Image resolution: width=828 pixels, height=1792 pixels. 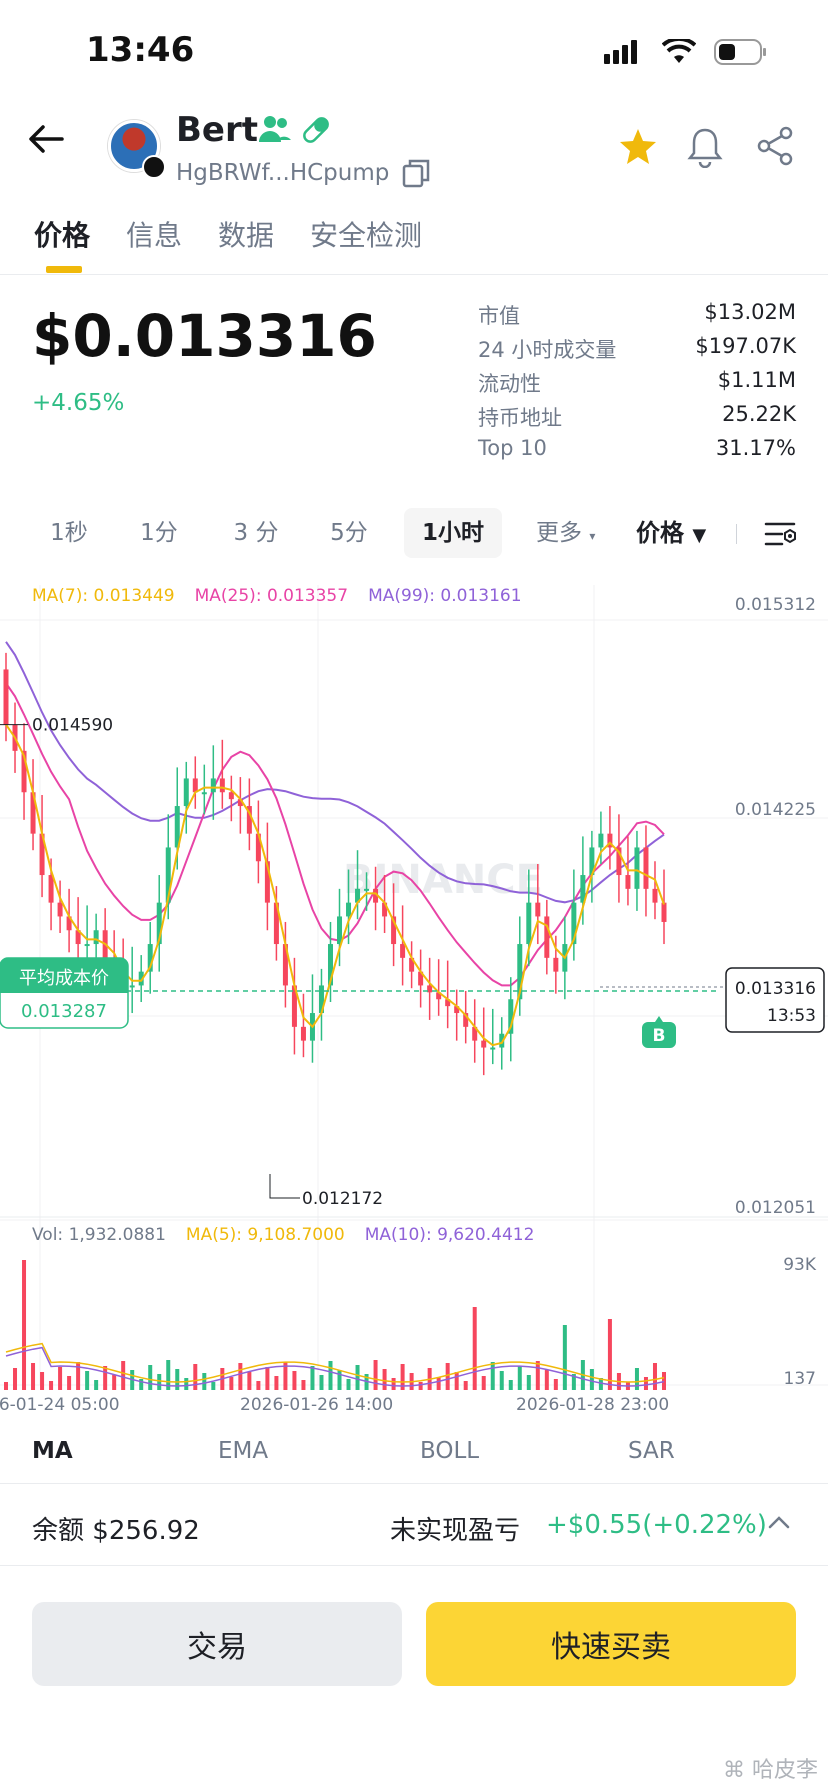 What do you see at coordinates (679, 51) in the screenshot?
I see `wifi-icon` at bounding box center [679, 51].